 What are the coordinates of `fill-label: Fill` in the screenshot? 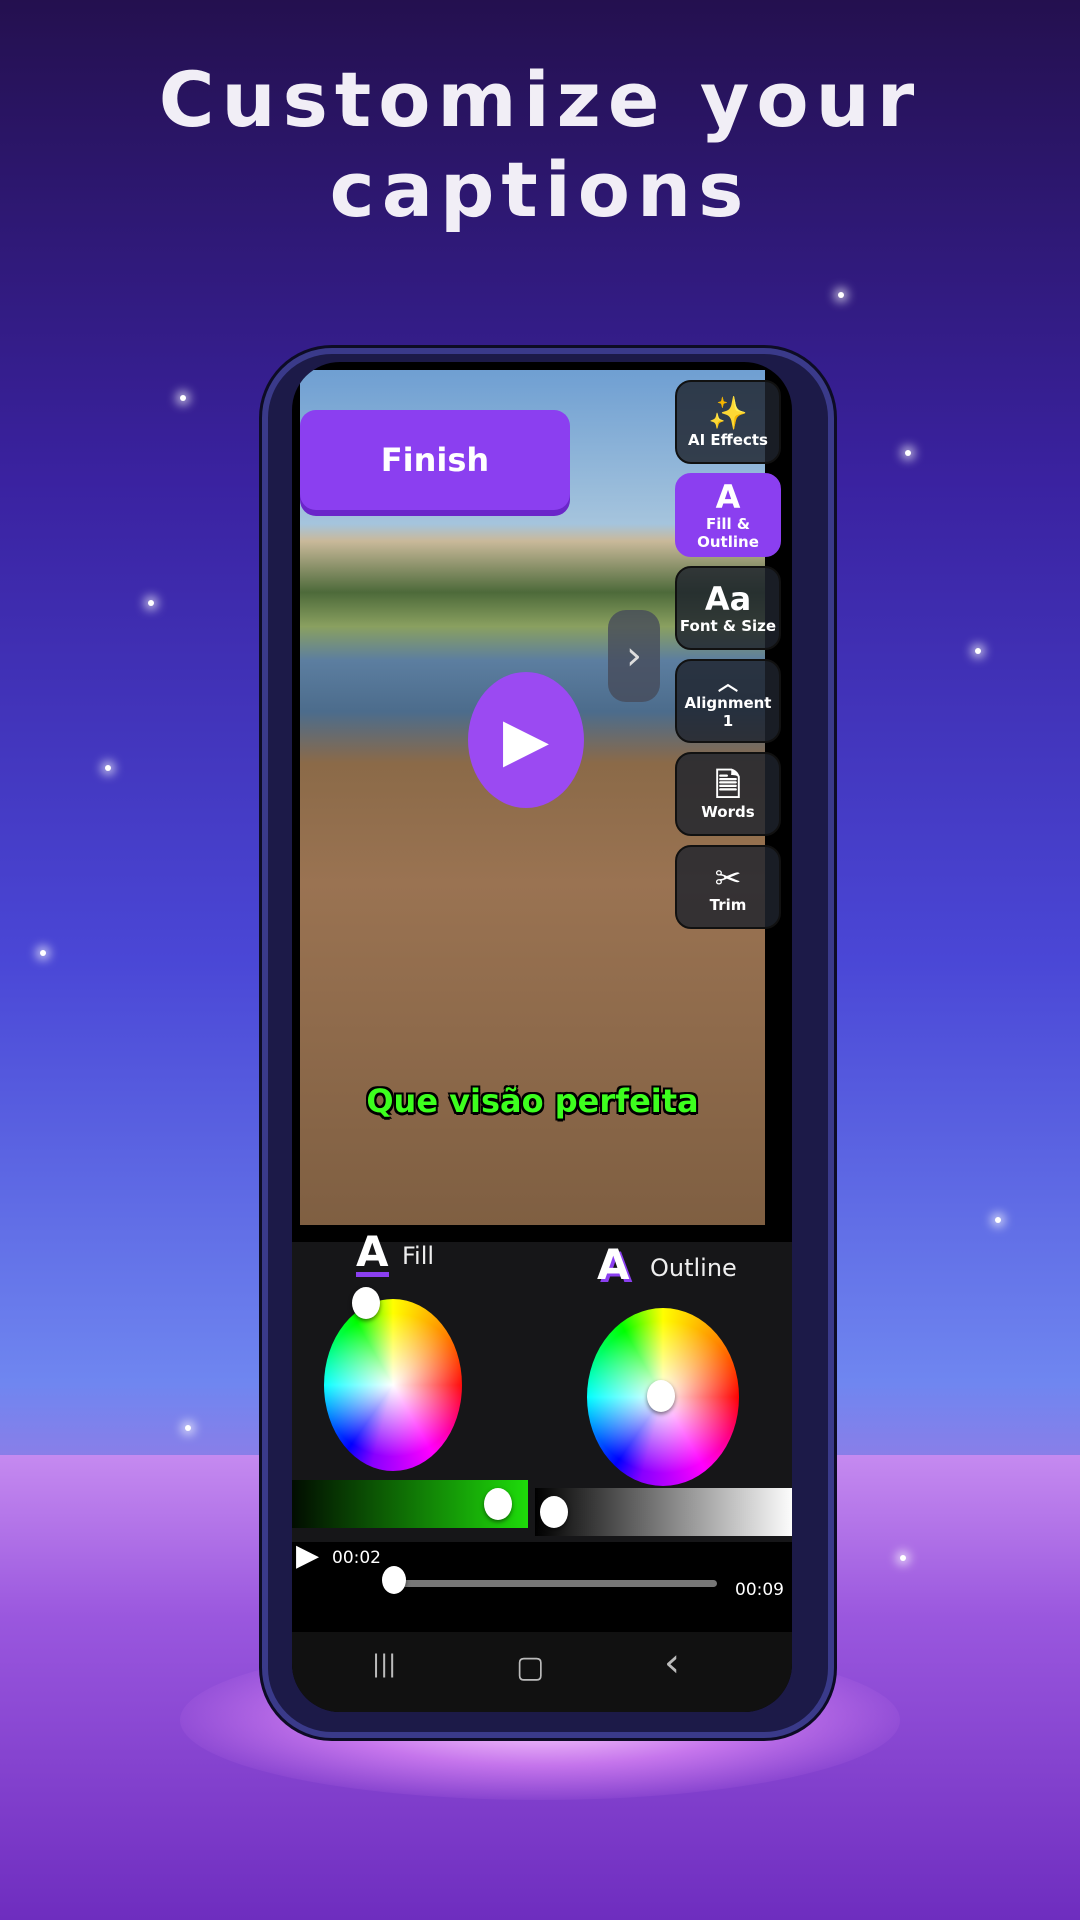 It's located at (418, 1256).